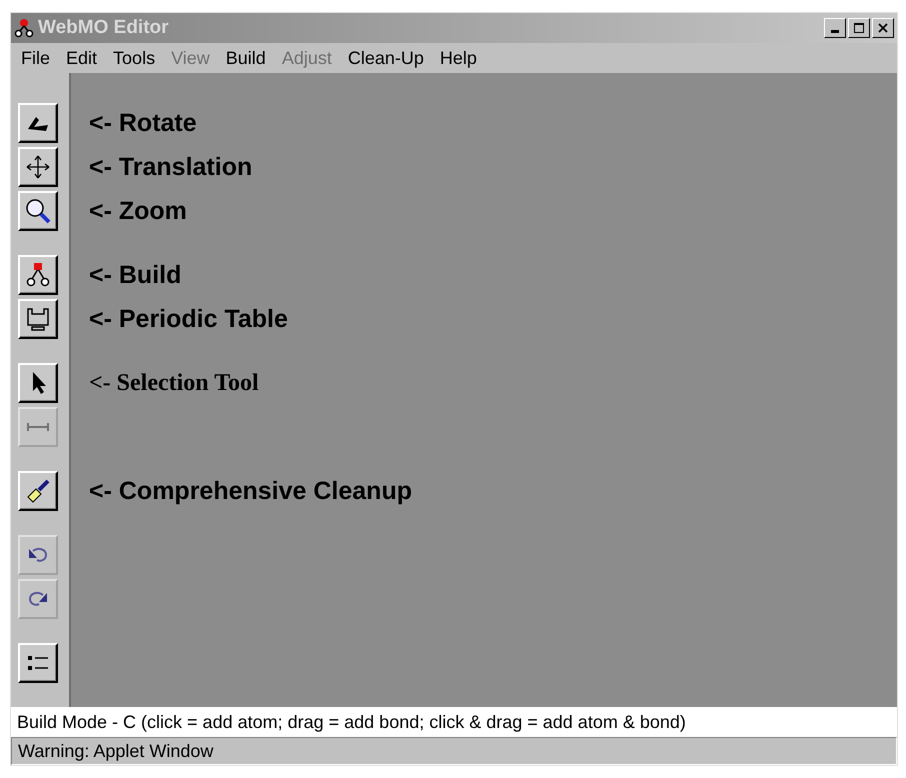 The width and height of the screenshot is (906, 778). What do you see at coordinates (134, 58) in the screenshot?
I see `menu-item: Tools` at bounding box center [134, 58].